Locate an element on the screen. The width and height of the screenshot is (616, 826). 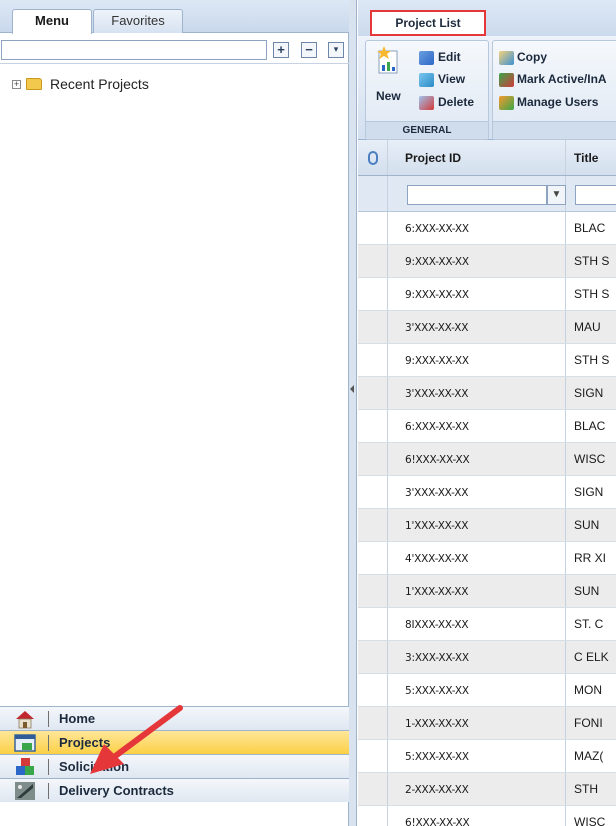
project-id-cell: 1-XXX-XX-XX is located at coordinates (477, 723).